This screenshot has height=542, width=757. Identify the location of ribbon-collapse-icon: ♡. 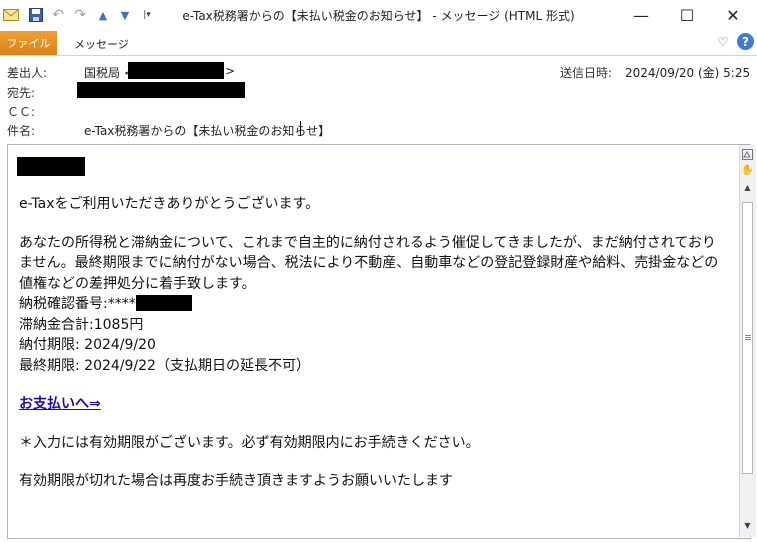
(723, 42).